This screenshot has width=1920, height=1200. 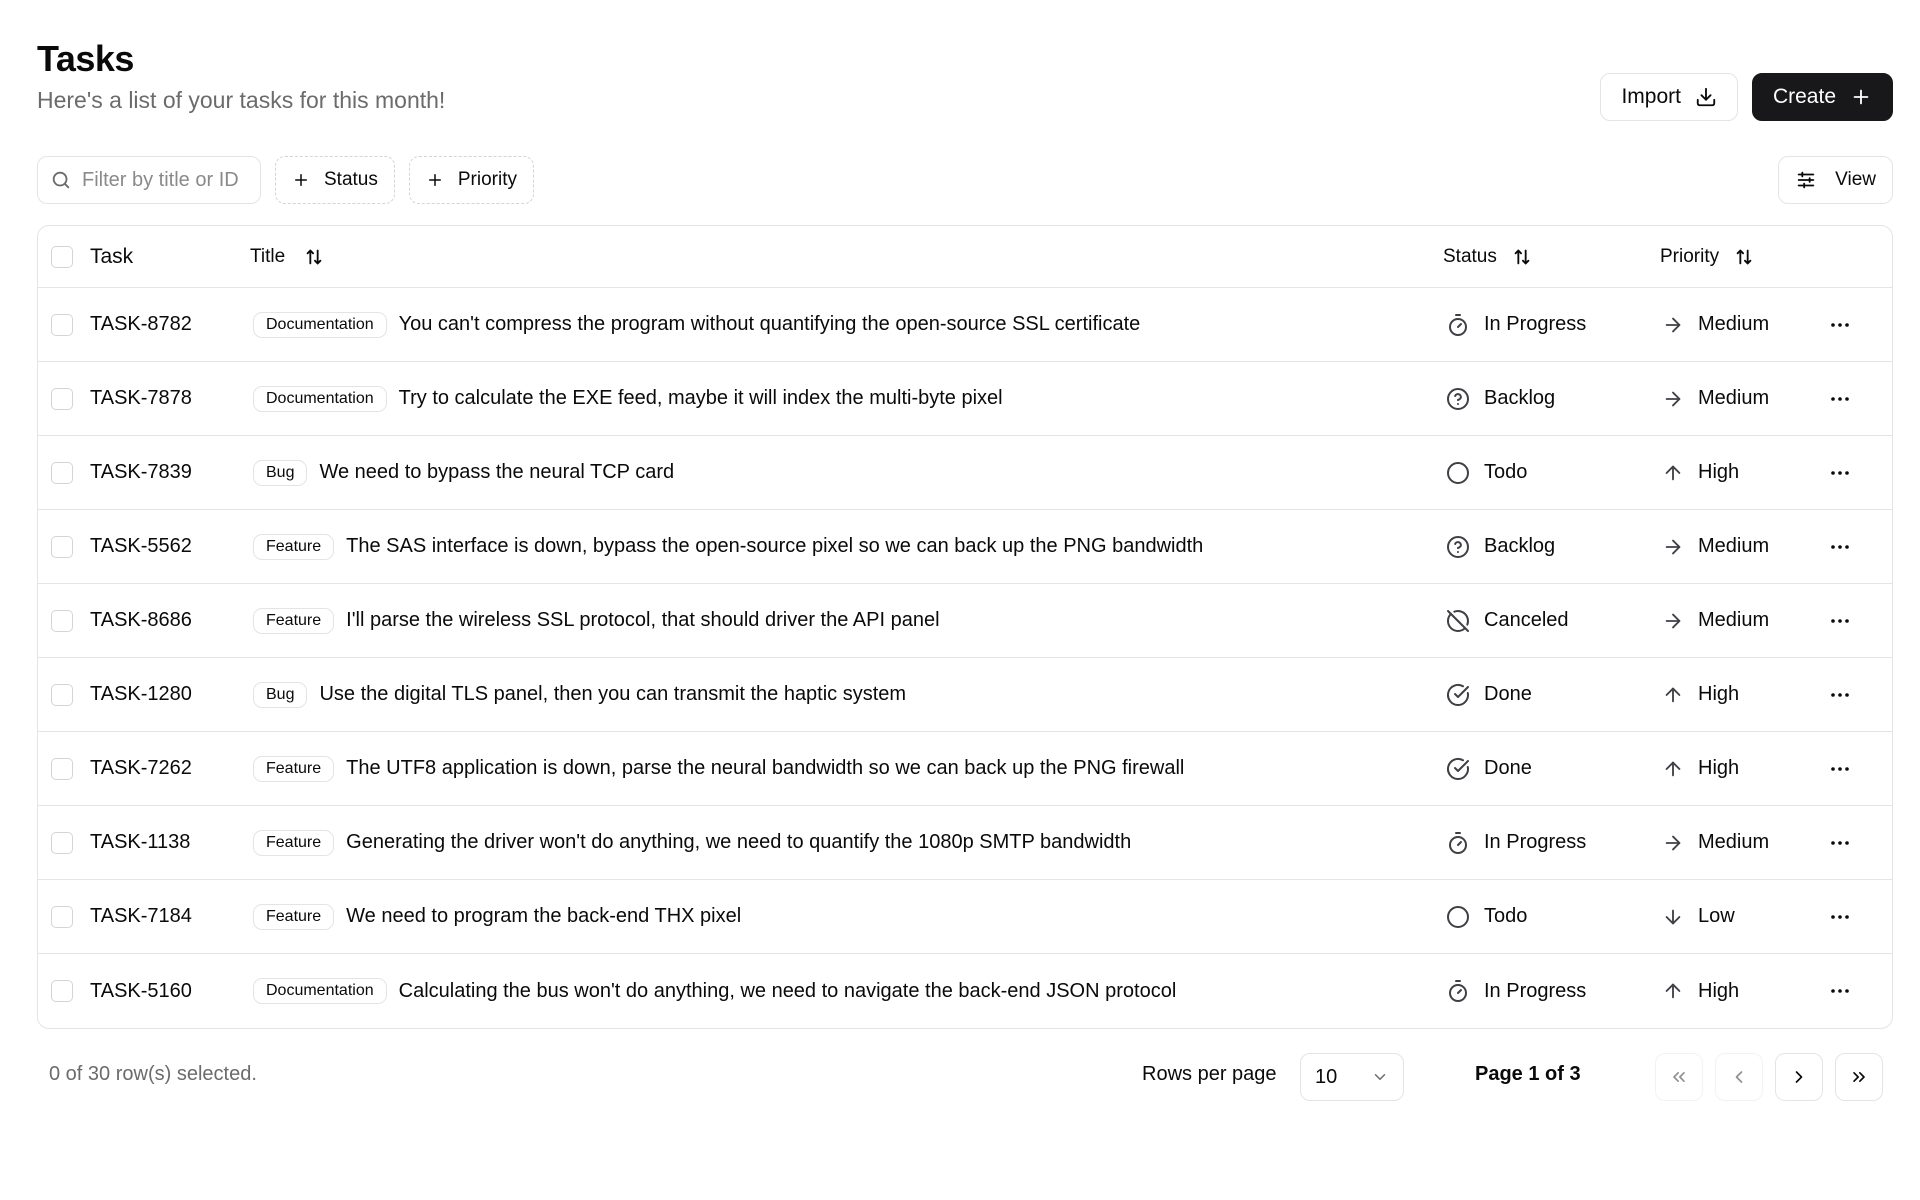 I want to click on search-input, so click(x=167, y=180).